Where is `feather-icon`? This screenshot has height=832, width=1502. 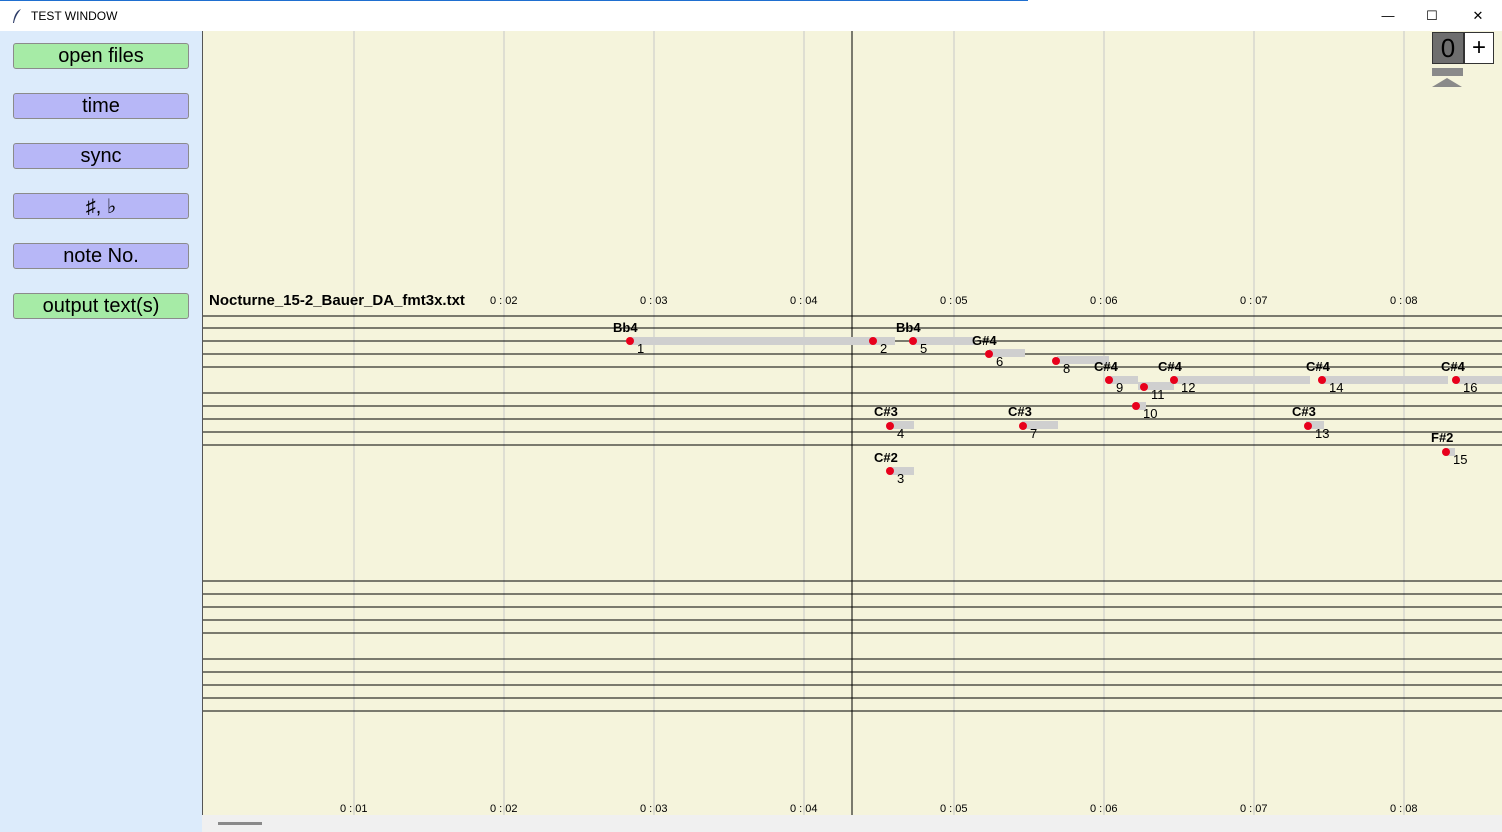
feather-icon is located at coordinates (17, 16).